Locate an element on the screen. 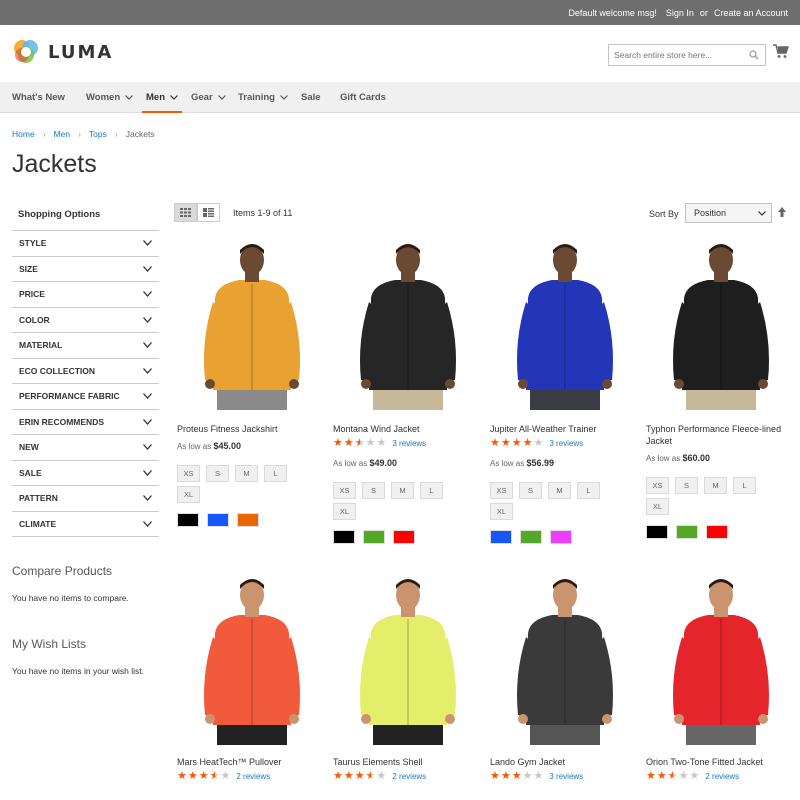 The image size is (800, 800). nav-item-whats-new: What's New is located at coordinates (38, 97).